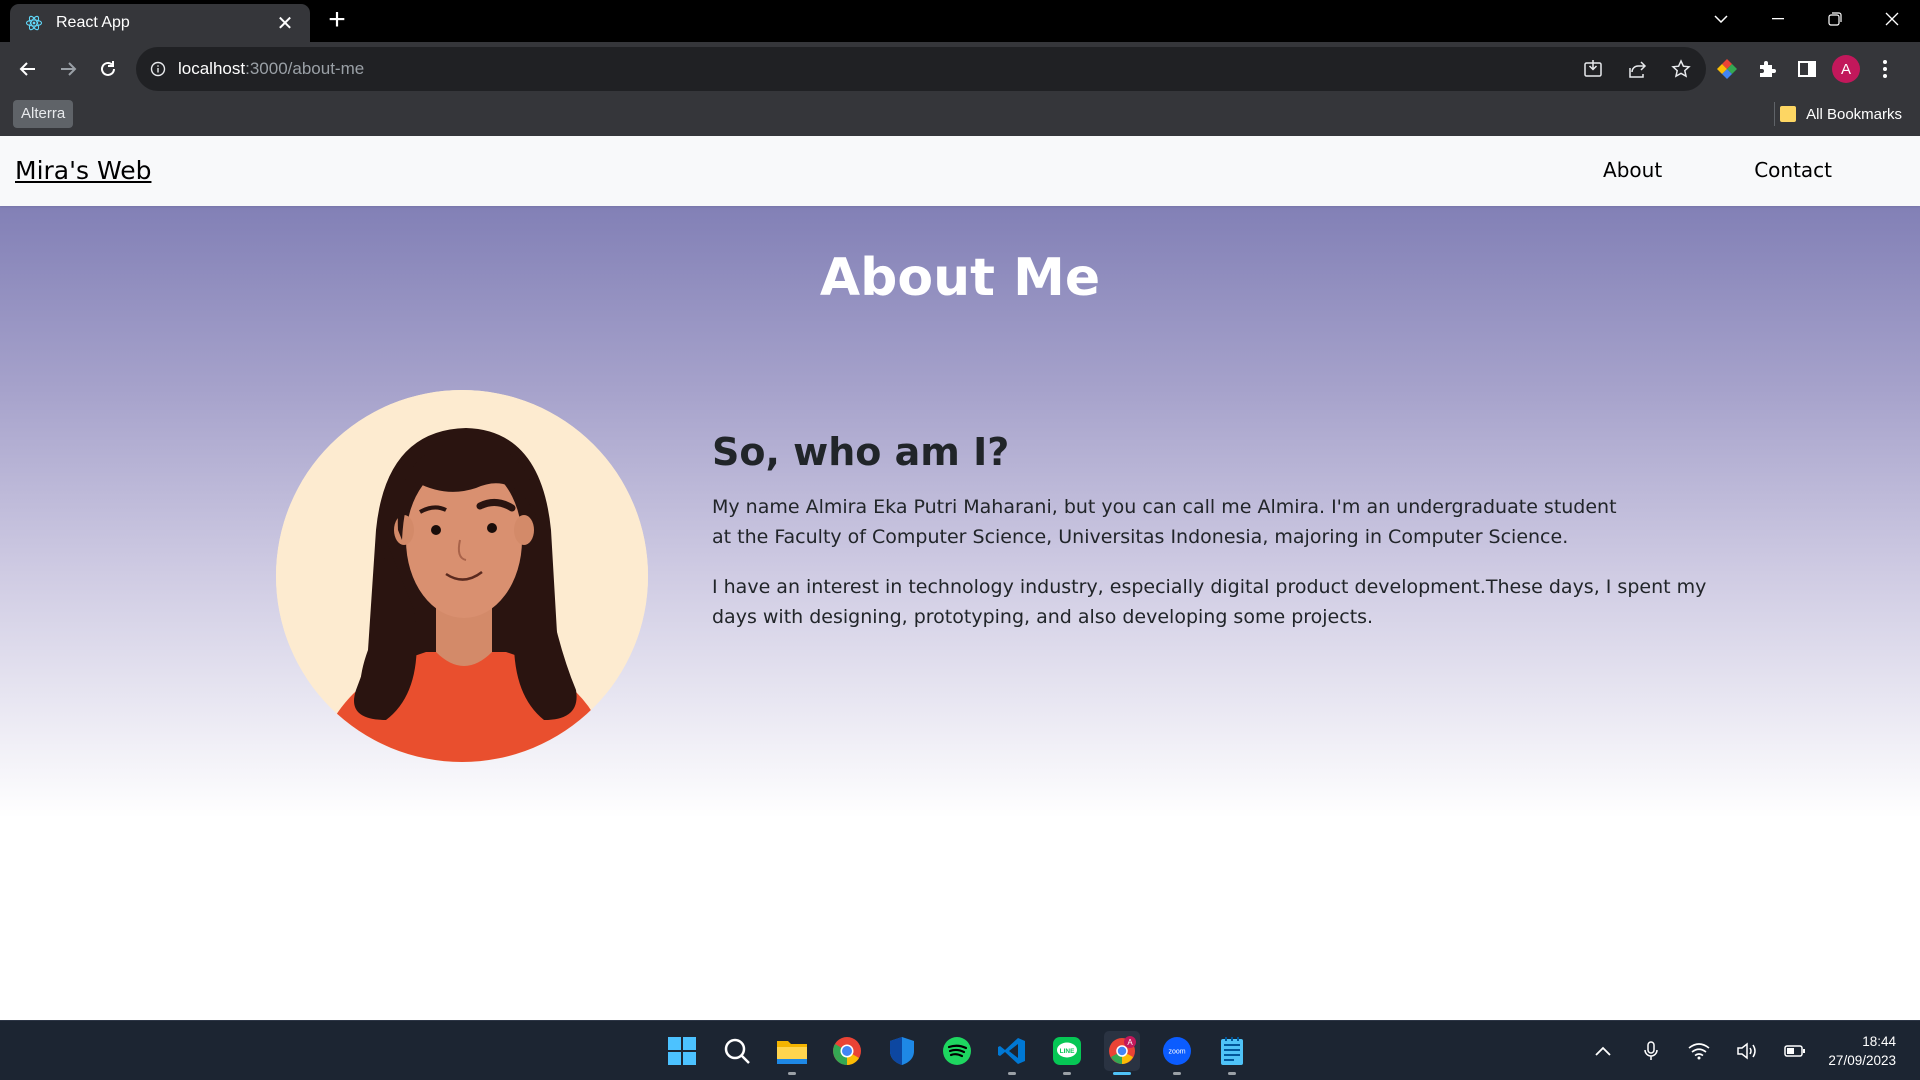 Image resolution: width=1920 pixels, height=1080 pixels. I want to click on svg-text: LINE, so click(1067, 1051).